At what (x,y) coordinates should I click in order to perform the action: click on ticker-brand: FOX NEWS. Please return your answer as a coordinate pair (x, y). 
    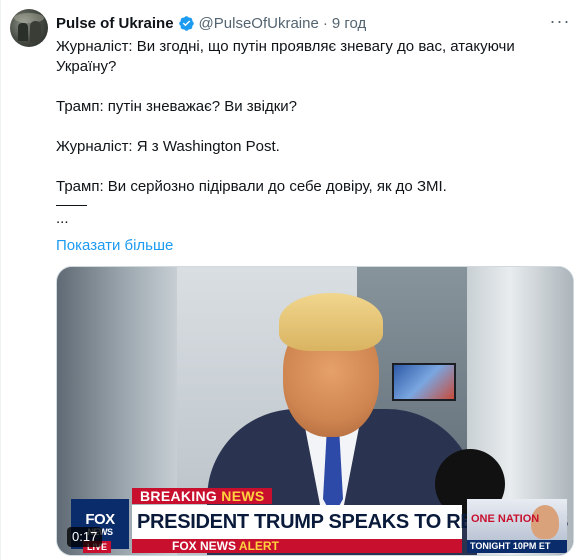
    Looking at the image, I should click on (204, 546).